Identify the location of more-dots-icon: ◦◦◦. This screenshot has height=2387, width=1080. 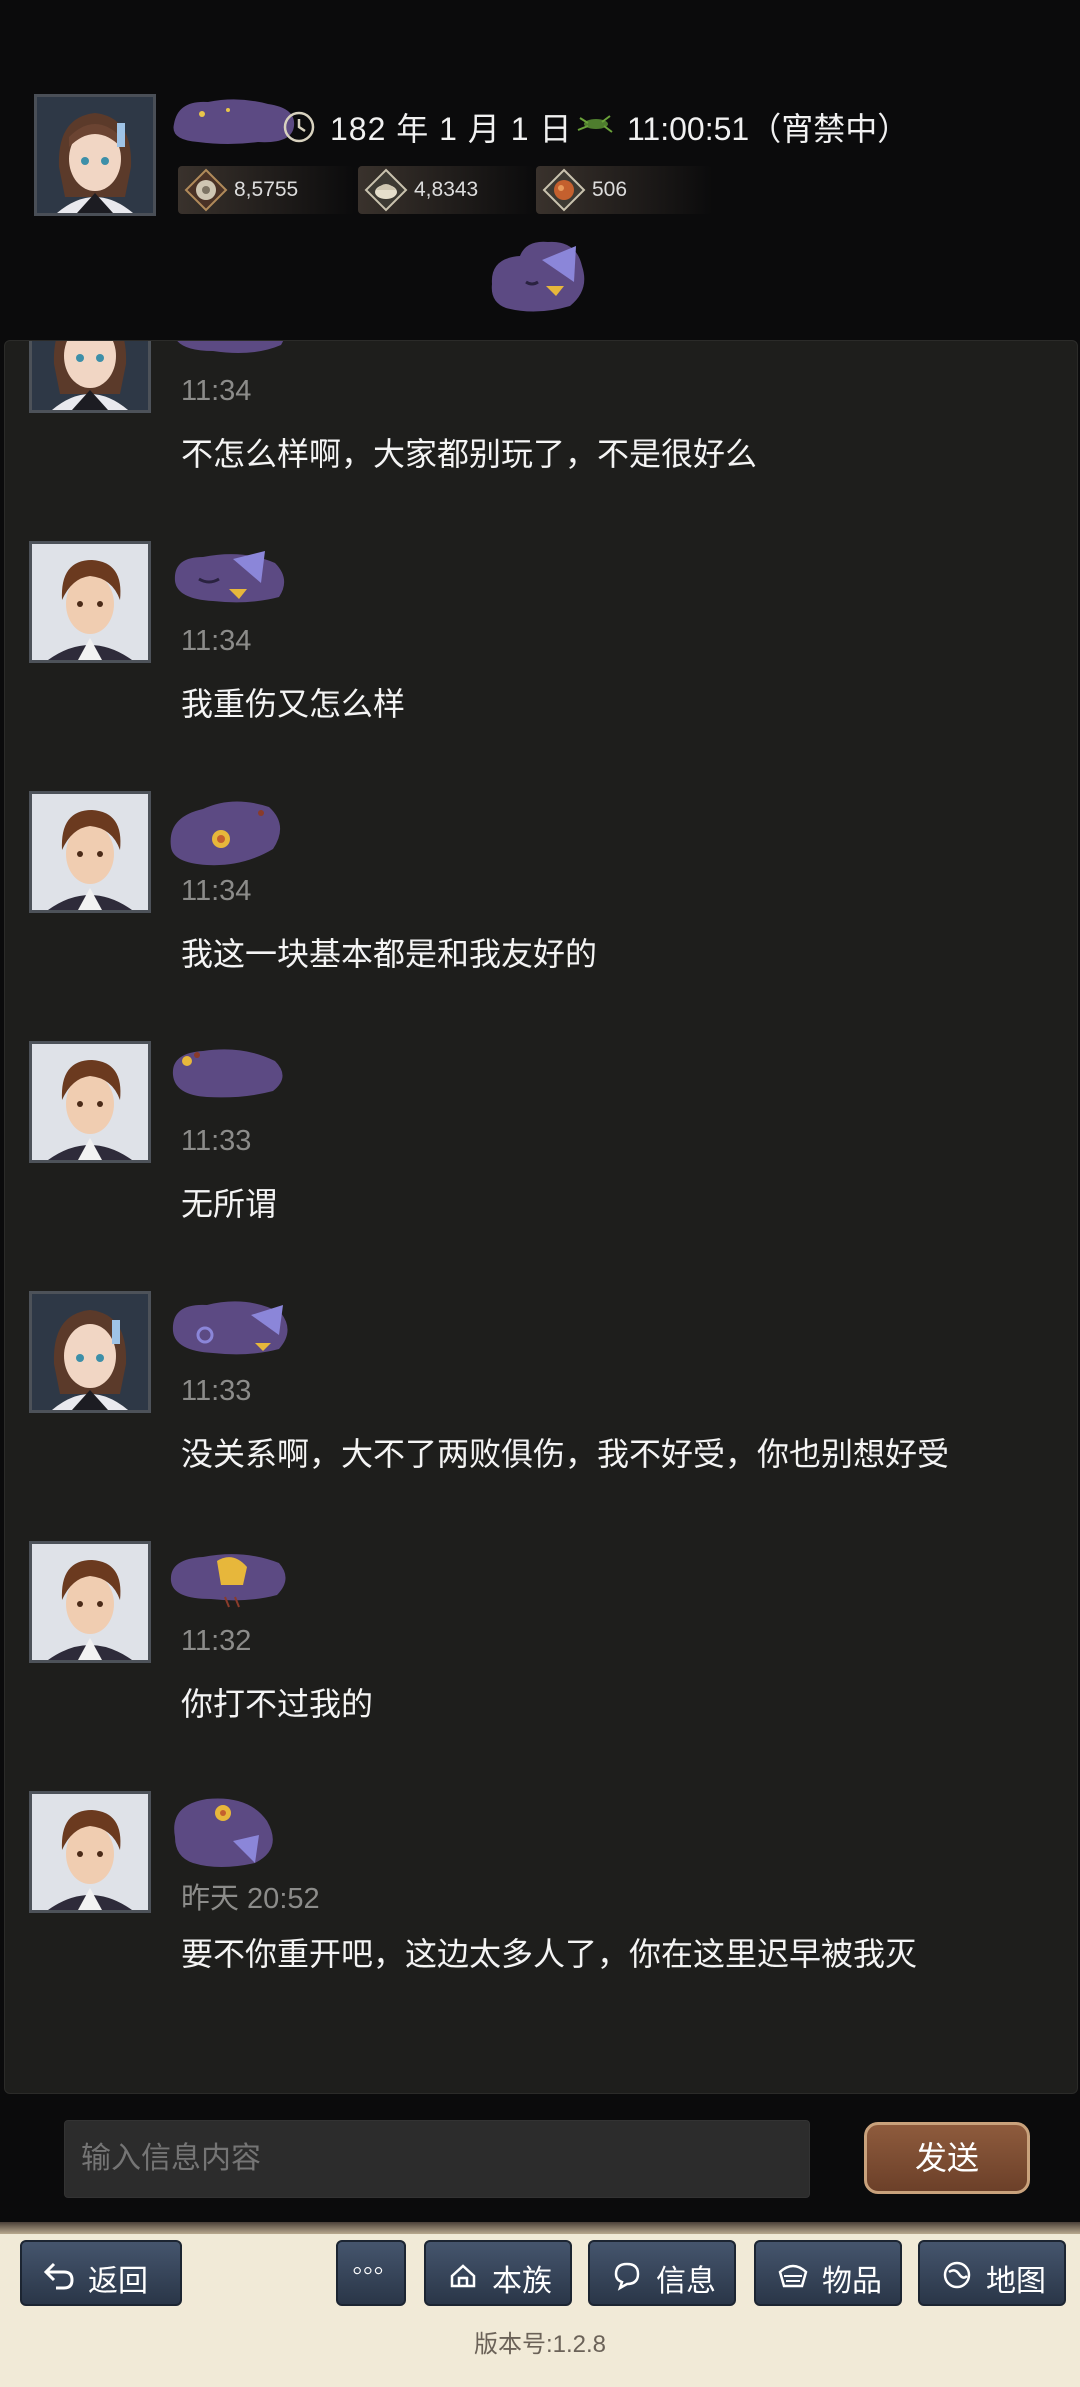
(368, 2270).